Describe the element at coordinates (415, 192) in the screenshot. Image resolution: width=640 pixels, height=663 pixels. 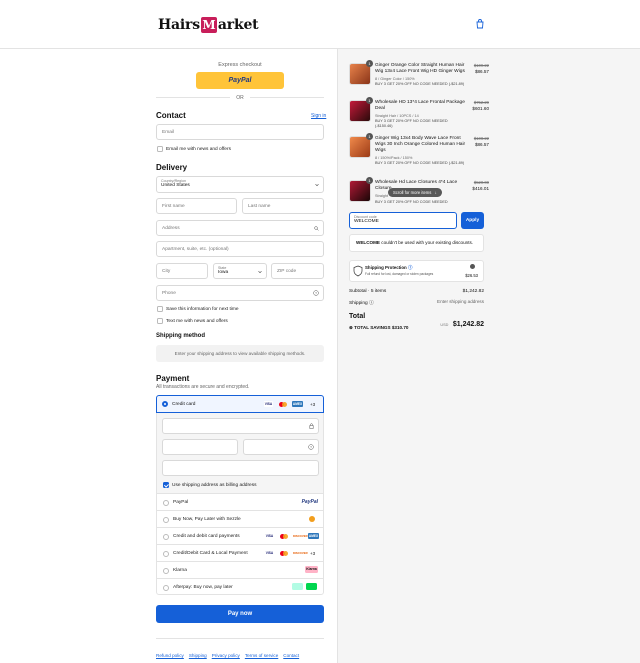
I see `scroll-more-tooltip: Scroll for more items ↓` at that location.